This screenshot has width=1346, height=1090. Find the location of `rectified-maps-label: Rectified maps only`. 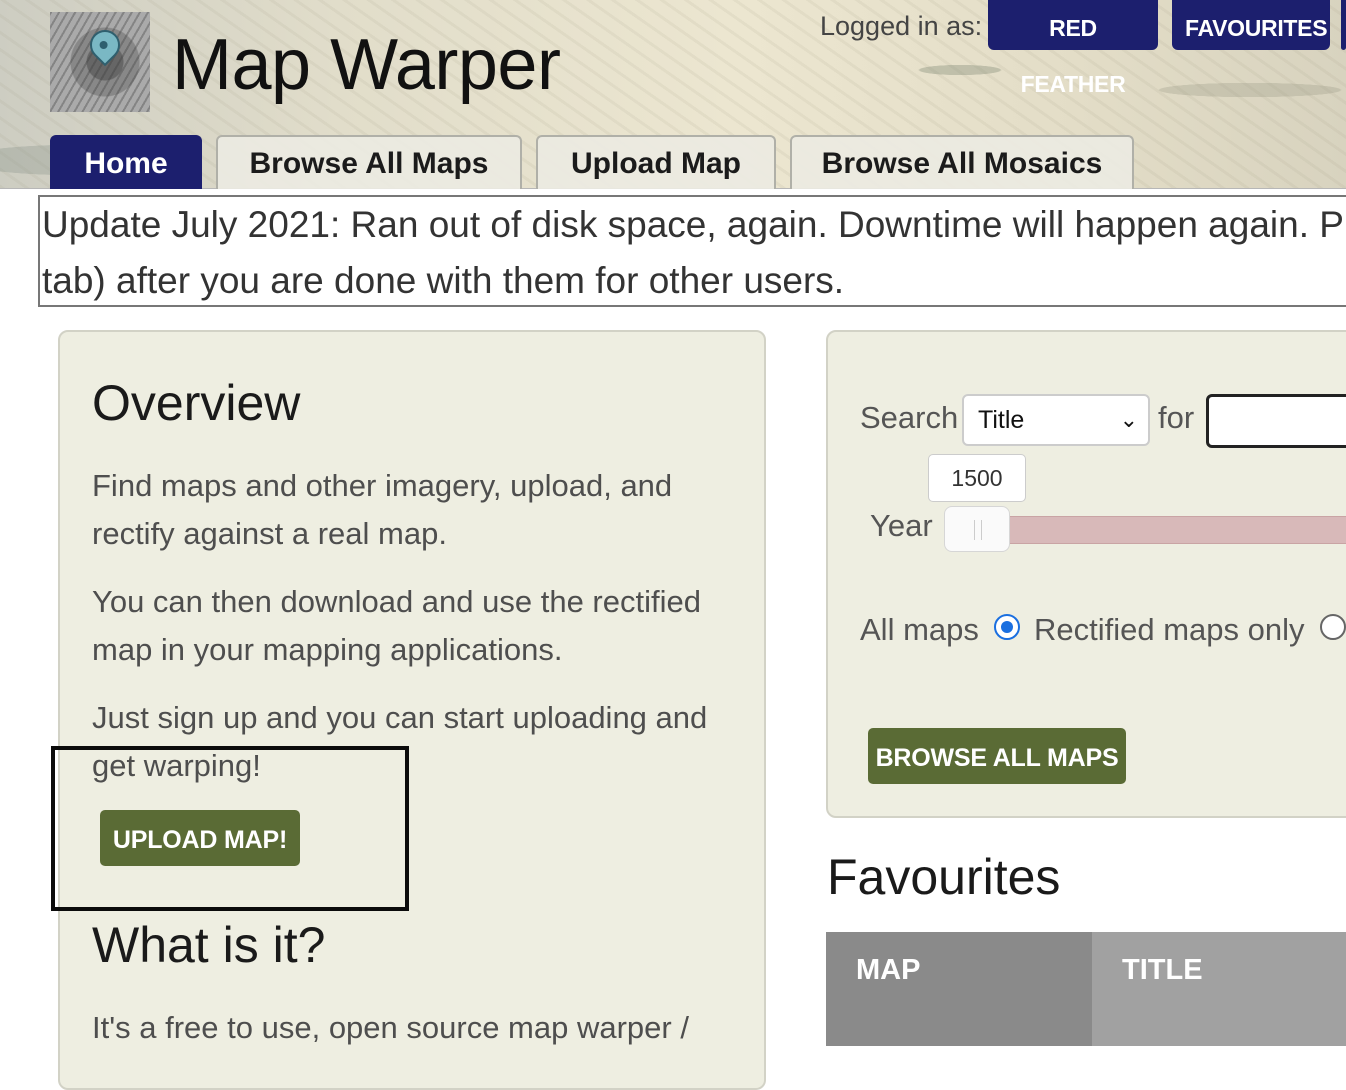

rectified-maps-label: Rectified maps only is located at coordinates (1169, 629).